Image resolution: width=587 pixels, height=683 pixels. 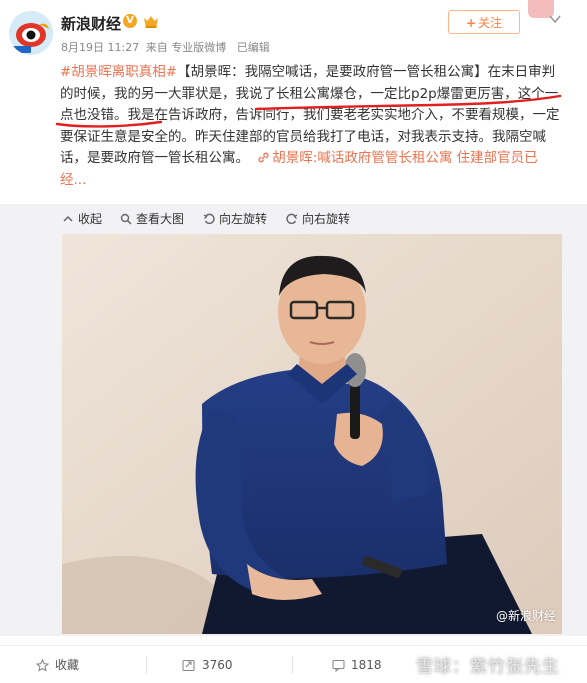 I want to click on repost-button: 3760, so click(x=207, y=665).